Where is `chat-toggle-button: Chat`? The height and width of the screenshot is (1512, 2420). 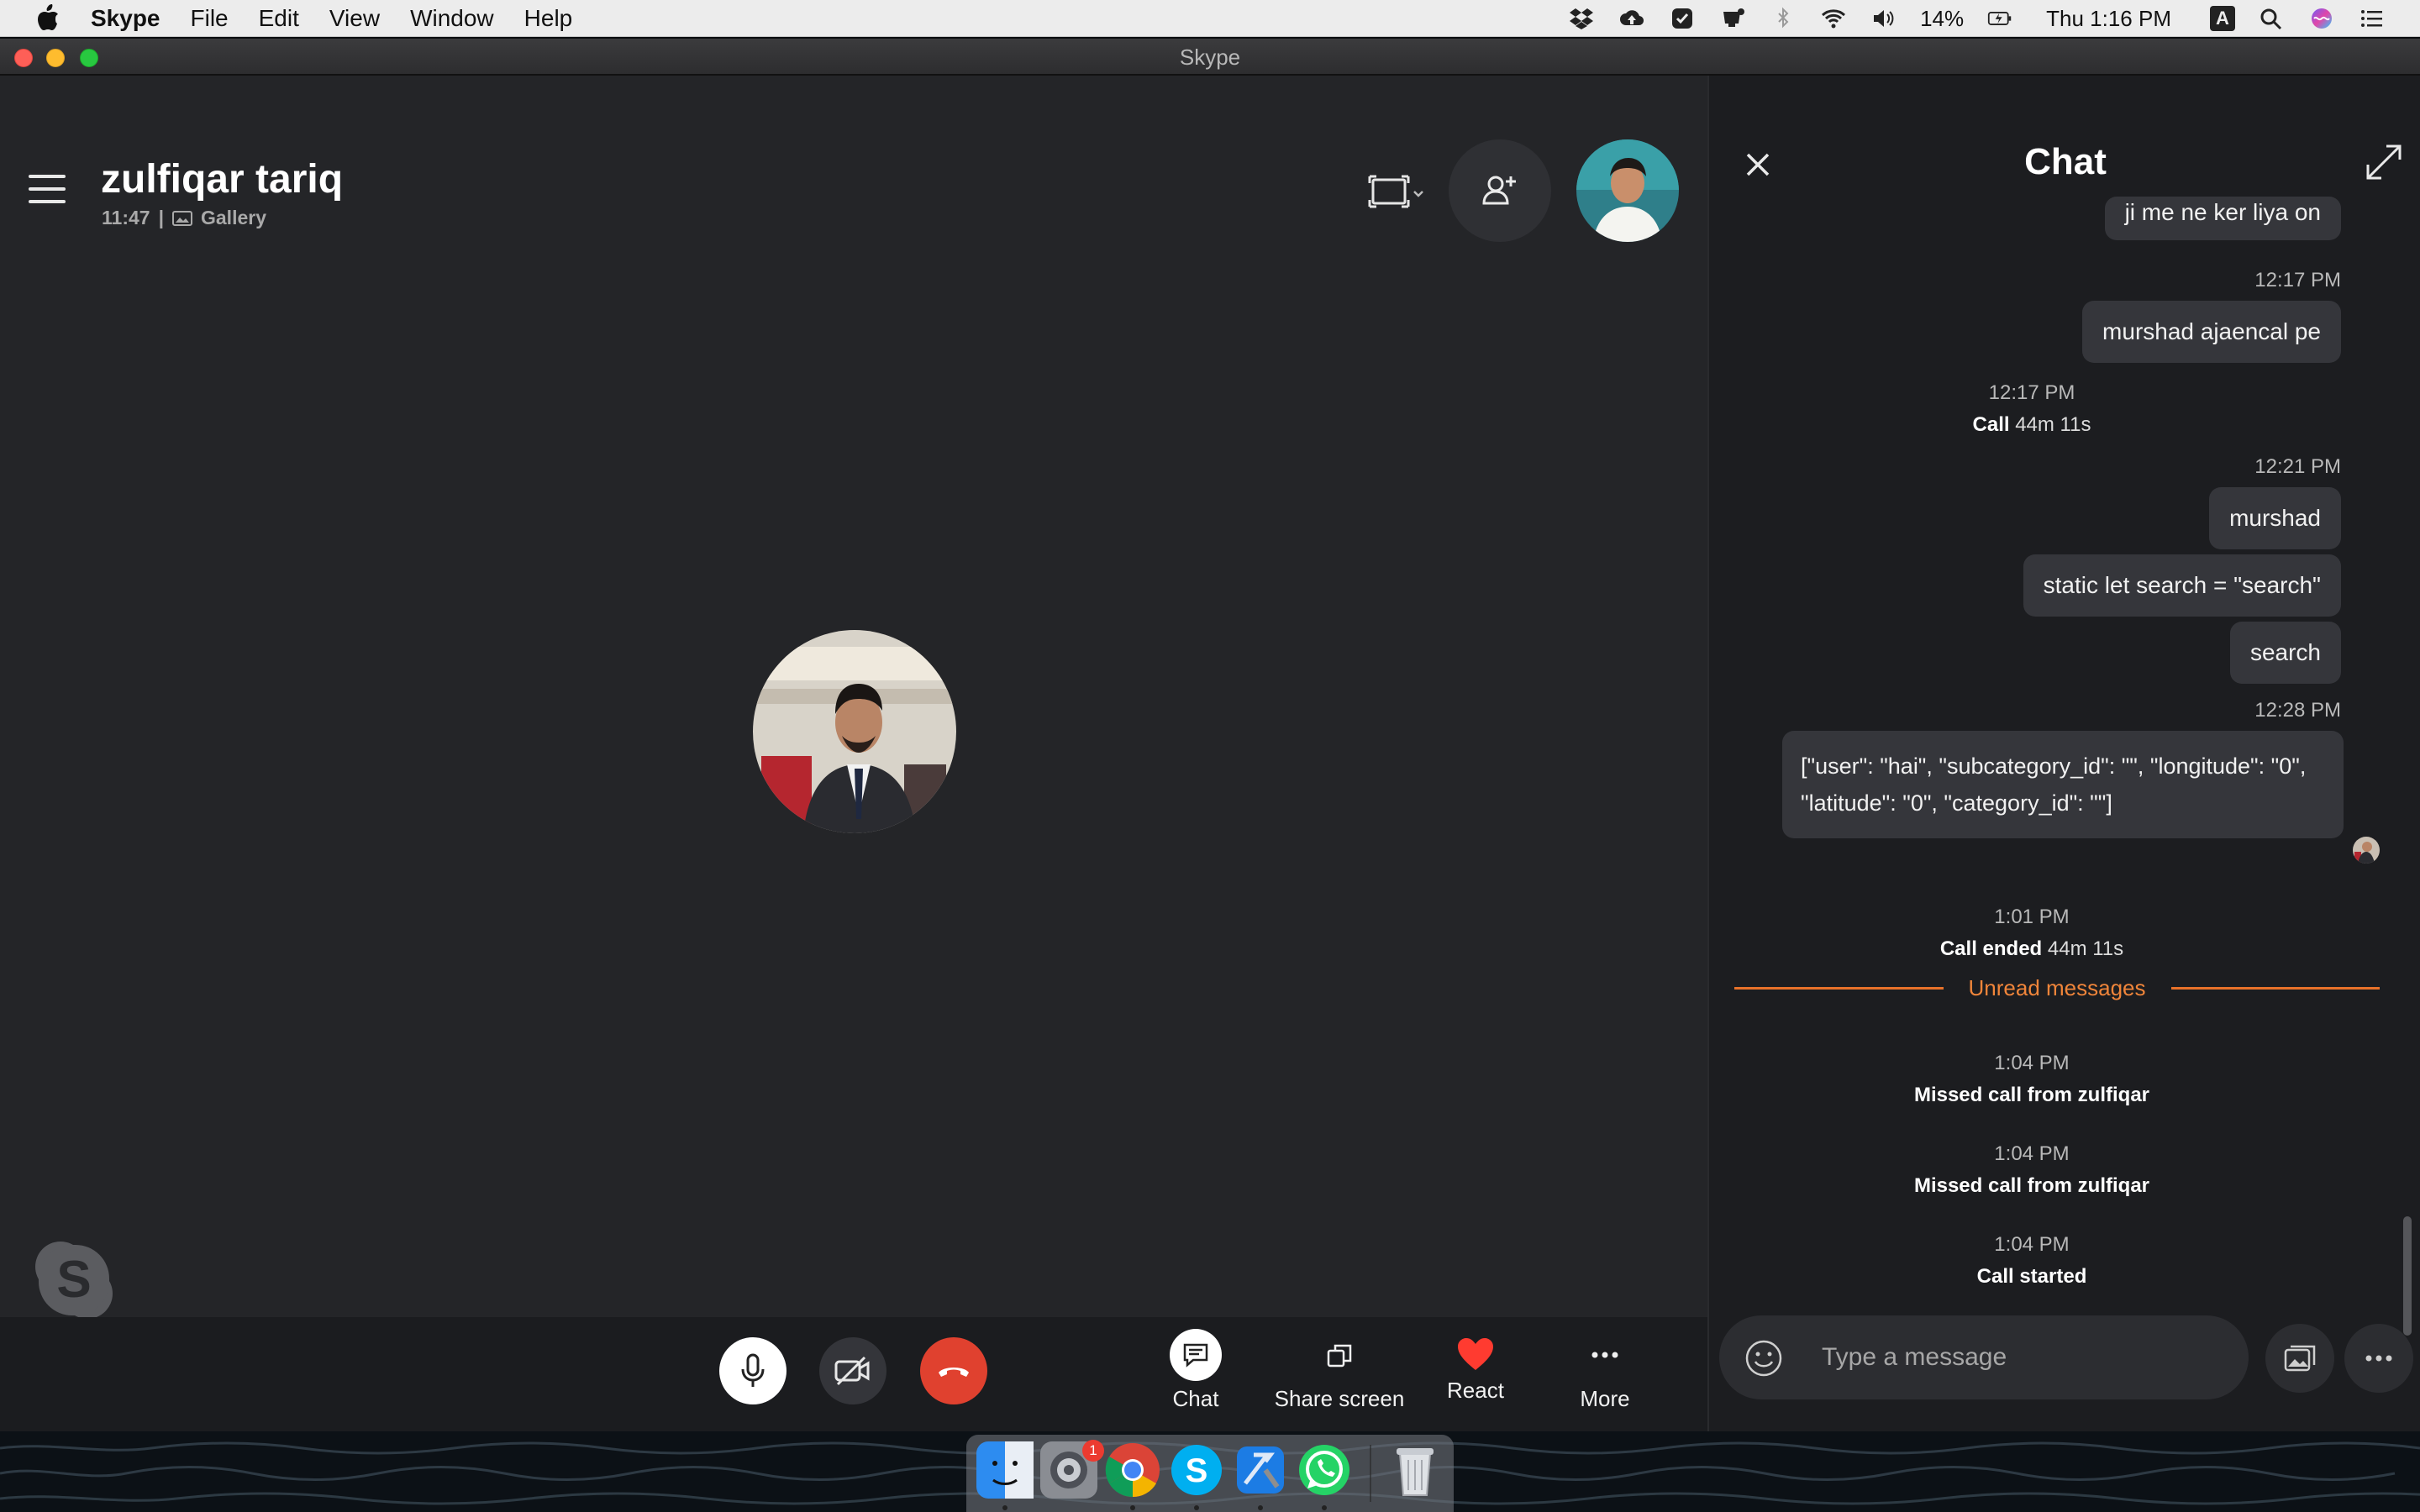
chat-toggle-button: Chat is located at coordinates (1196, 1369).